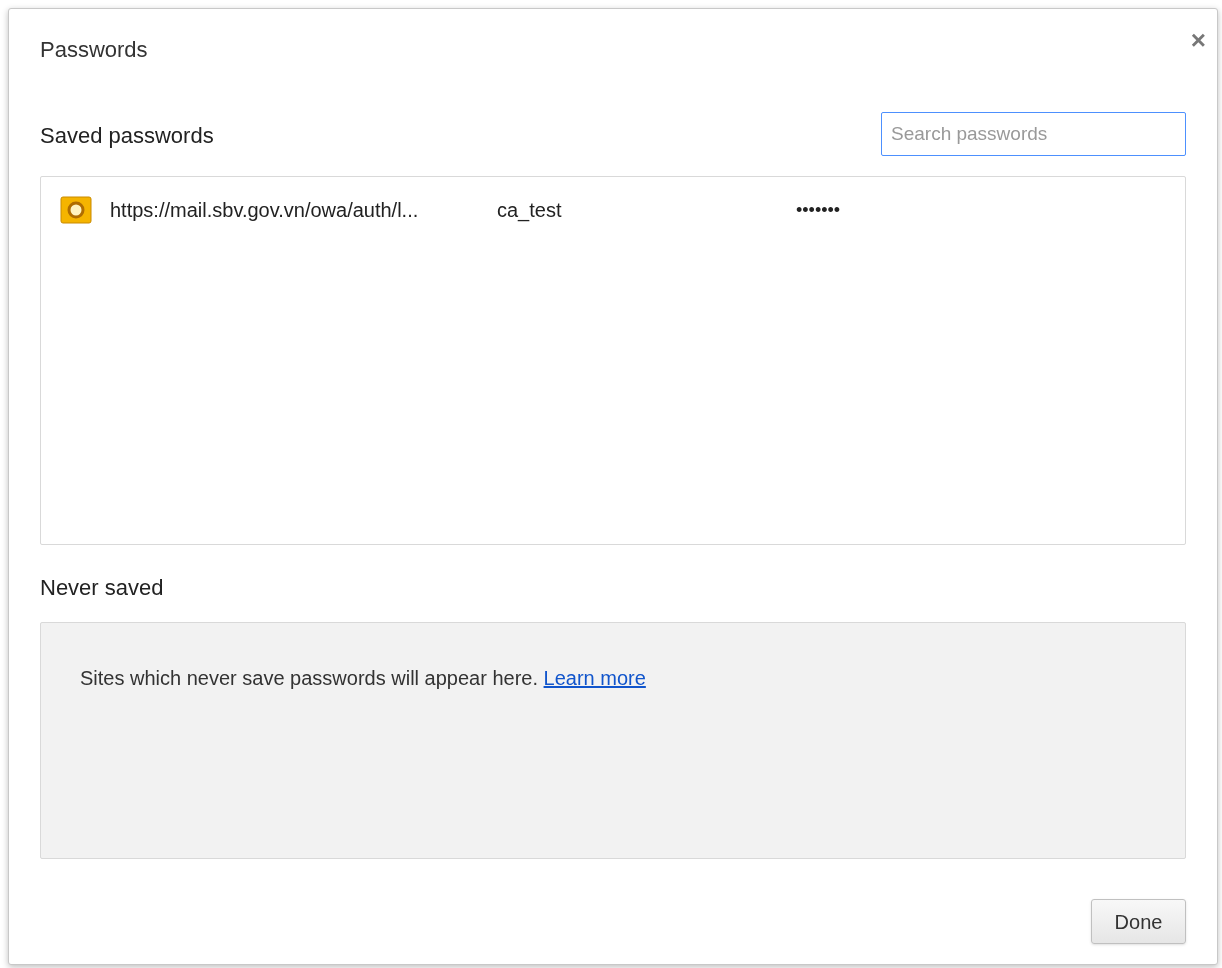 The image size is (1222, 968). Describe the element at coordinates (76, 210) in the screenshot. I see `site-favicon-icon` at that location.